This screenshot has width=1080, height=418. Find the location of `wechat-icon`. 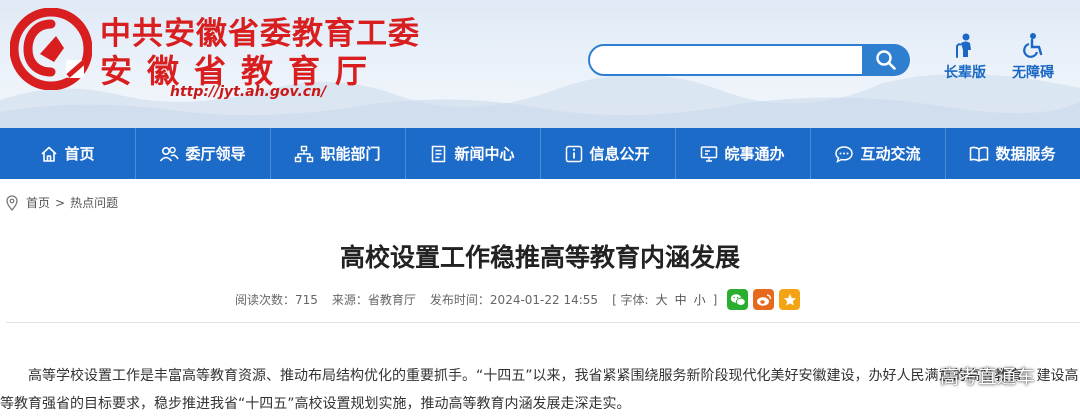

wechat-icon is located at coordinates (738, 299).